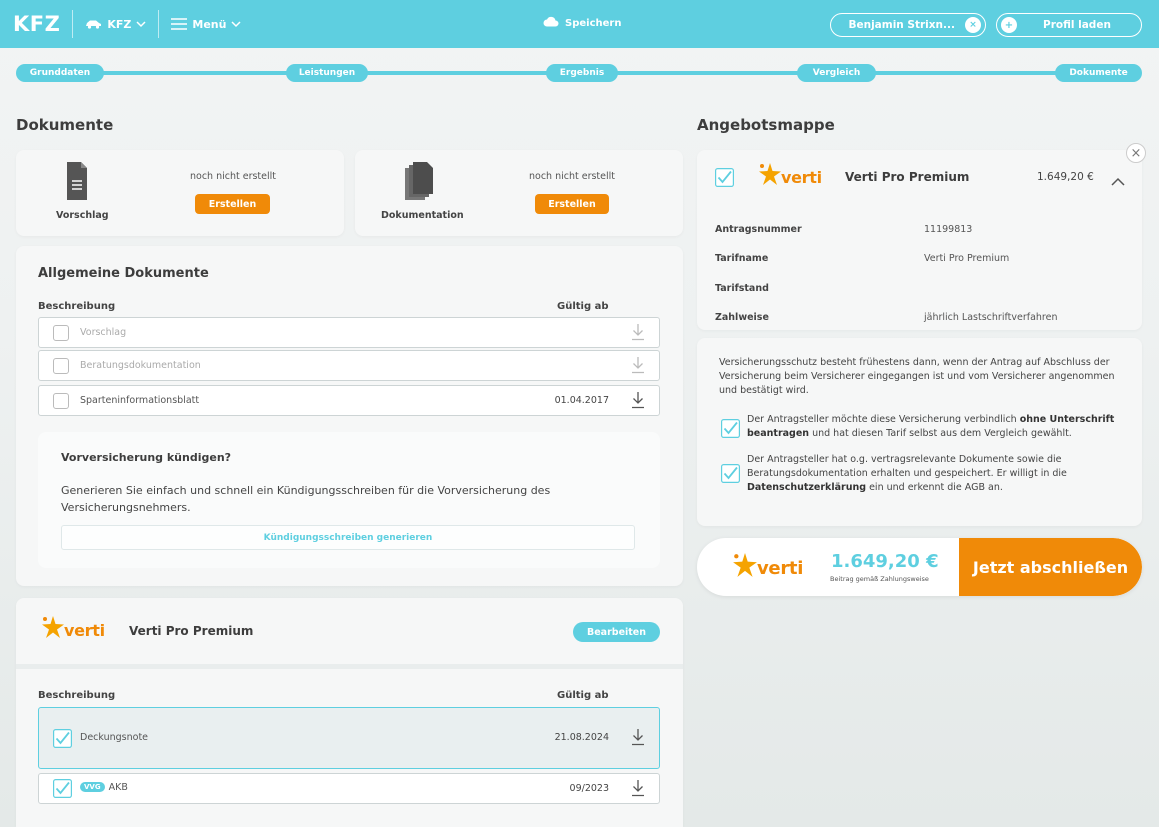  I want to click on vehicle-dropdown: KFZ, so click(115, 24).